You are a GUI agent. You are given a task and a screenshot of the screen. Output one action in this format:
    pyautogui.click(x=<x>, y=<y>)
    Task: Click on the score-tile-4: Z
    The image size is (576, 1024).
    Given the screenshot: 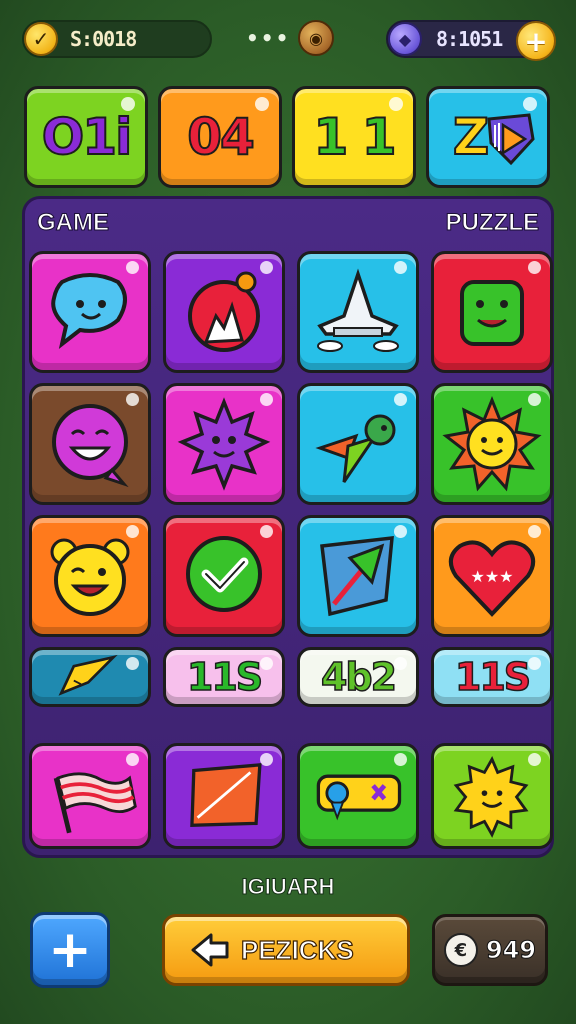 What is the action you would take?
    pyautogui.click(x=488, y=137)
    